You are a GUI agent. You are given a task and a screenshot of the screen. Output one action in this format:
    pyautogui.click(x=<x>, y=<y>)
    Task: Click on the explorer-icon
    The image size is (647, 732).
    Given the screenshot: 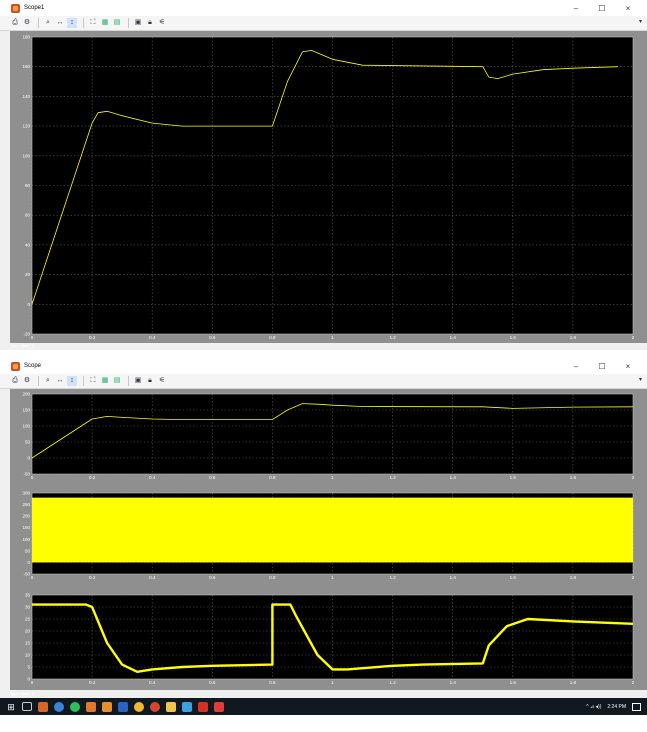 What is the action you would take?
    pyautogui.click(x=171, y=706)
    